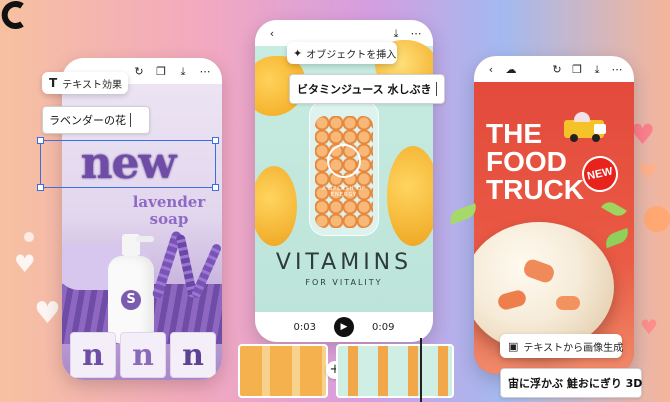 This screenshot has width=670, height=402. Describe the element at coordinates (344, 192) in the screenshot. I see `jar-label: A SPLASH OF ENERGY` at that location.